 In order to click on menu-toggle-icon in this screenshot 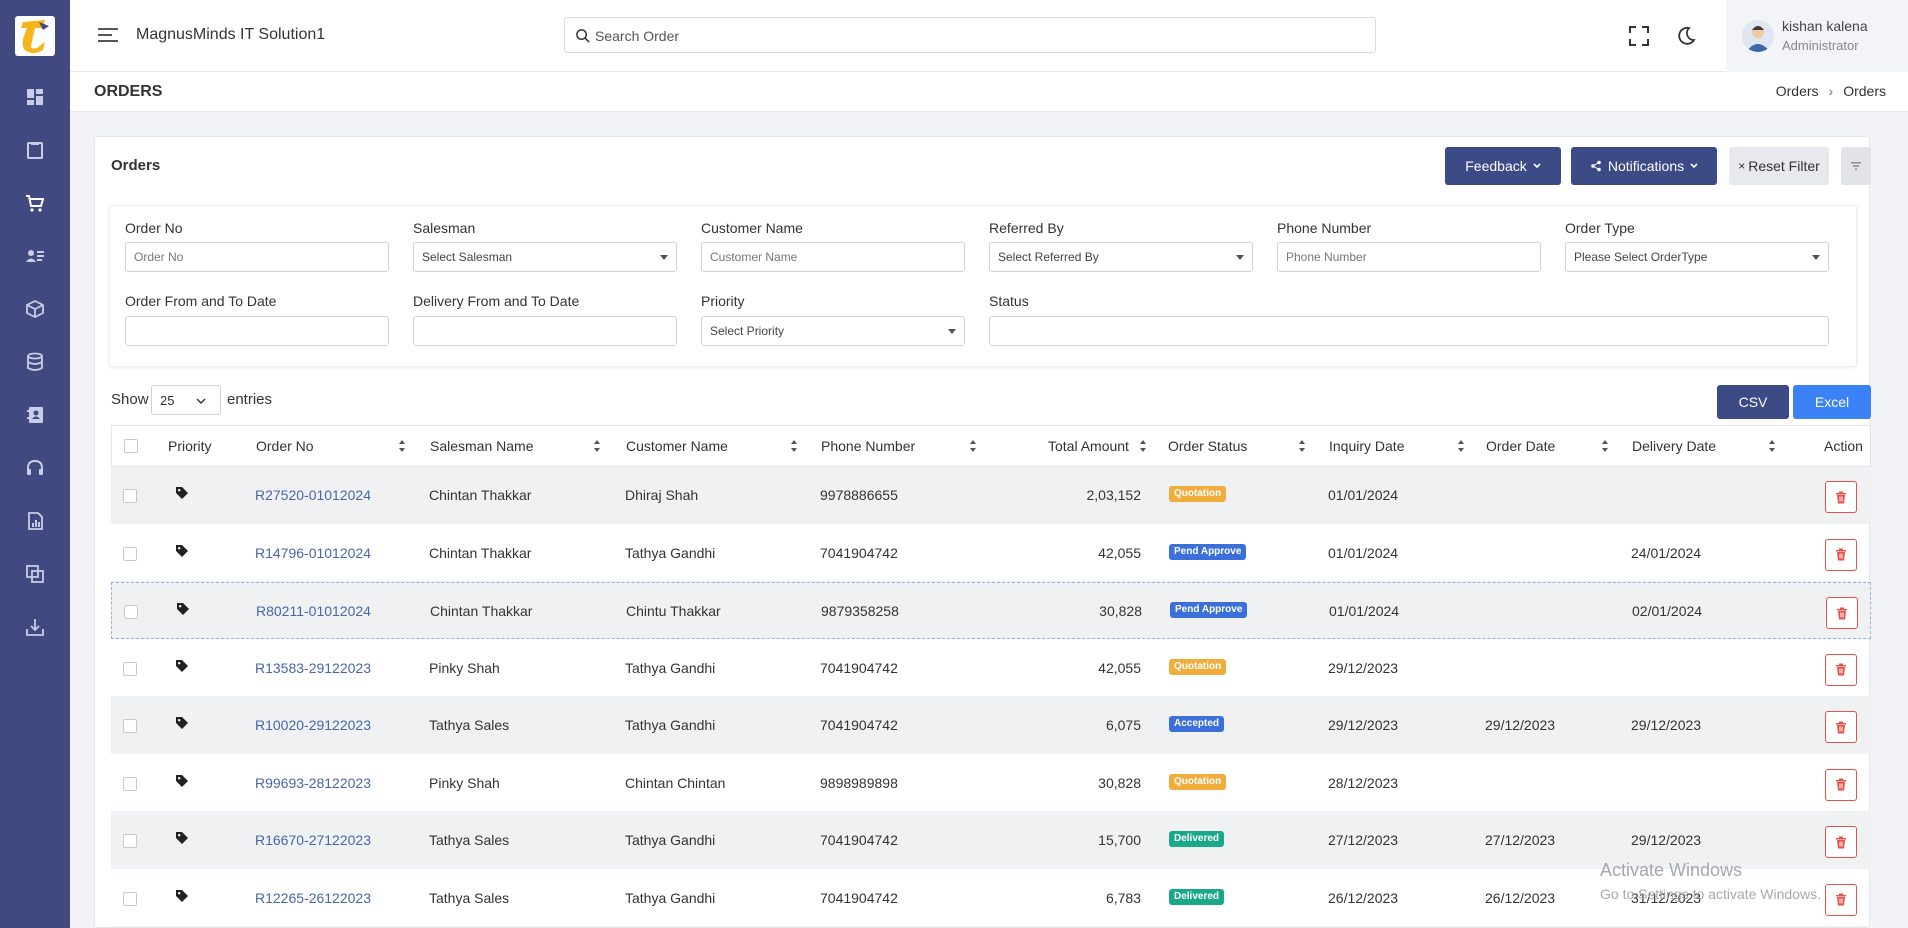, I will do `click(109, 35)`.